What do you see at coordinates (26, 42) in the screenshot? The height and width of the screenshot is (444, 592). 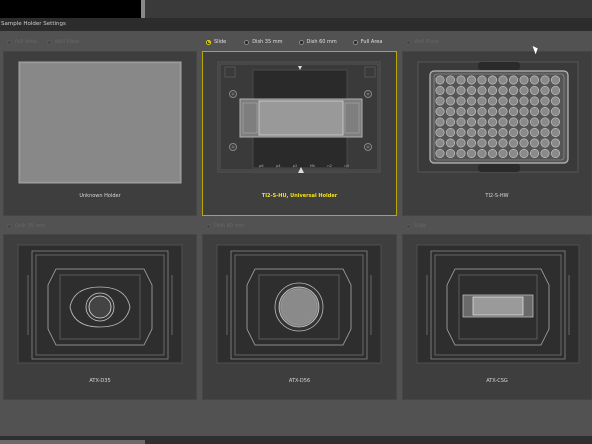 I see `radio-full-area-left-label: Full Area` at bounding box center [26, 42].